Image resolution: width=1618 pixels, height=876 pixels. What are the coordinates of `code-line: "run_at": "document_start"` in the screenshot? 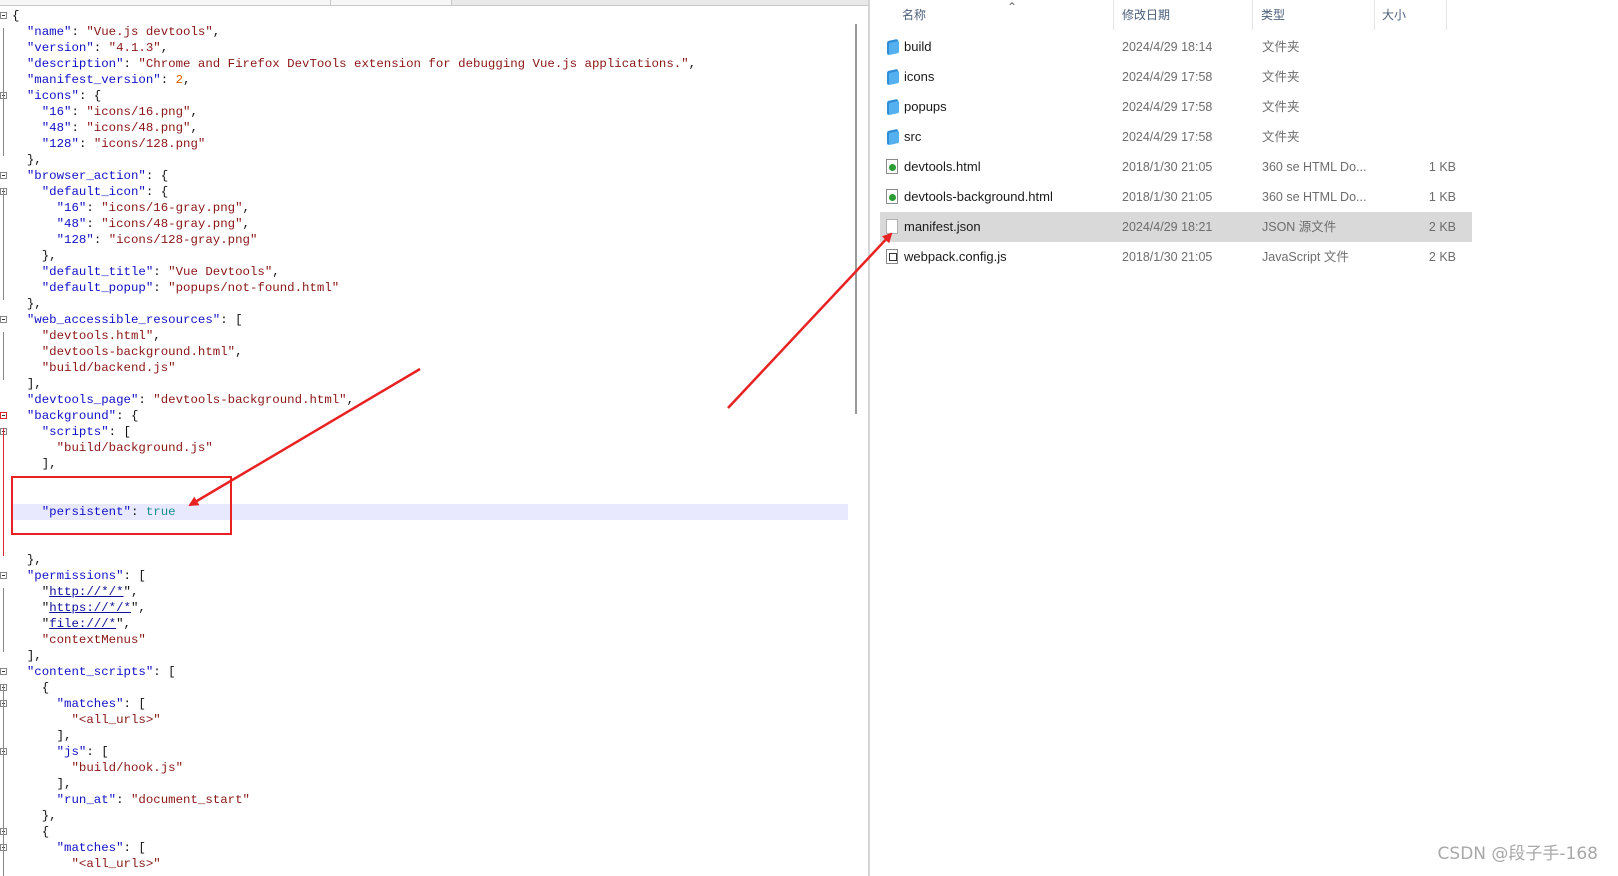 It's located at (430, 800).